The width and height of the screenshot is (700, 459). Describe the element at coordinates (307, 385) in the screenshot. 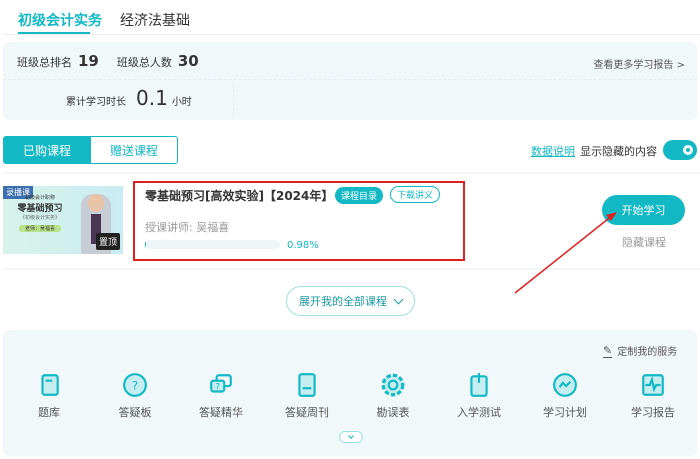

I see `book-icon` at that location.